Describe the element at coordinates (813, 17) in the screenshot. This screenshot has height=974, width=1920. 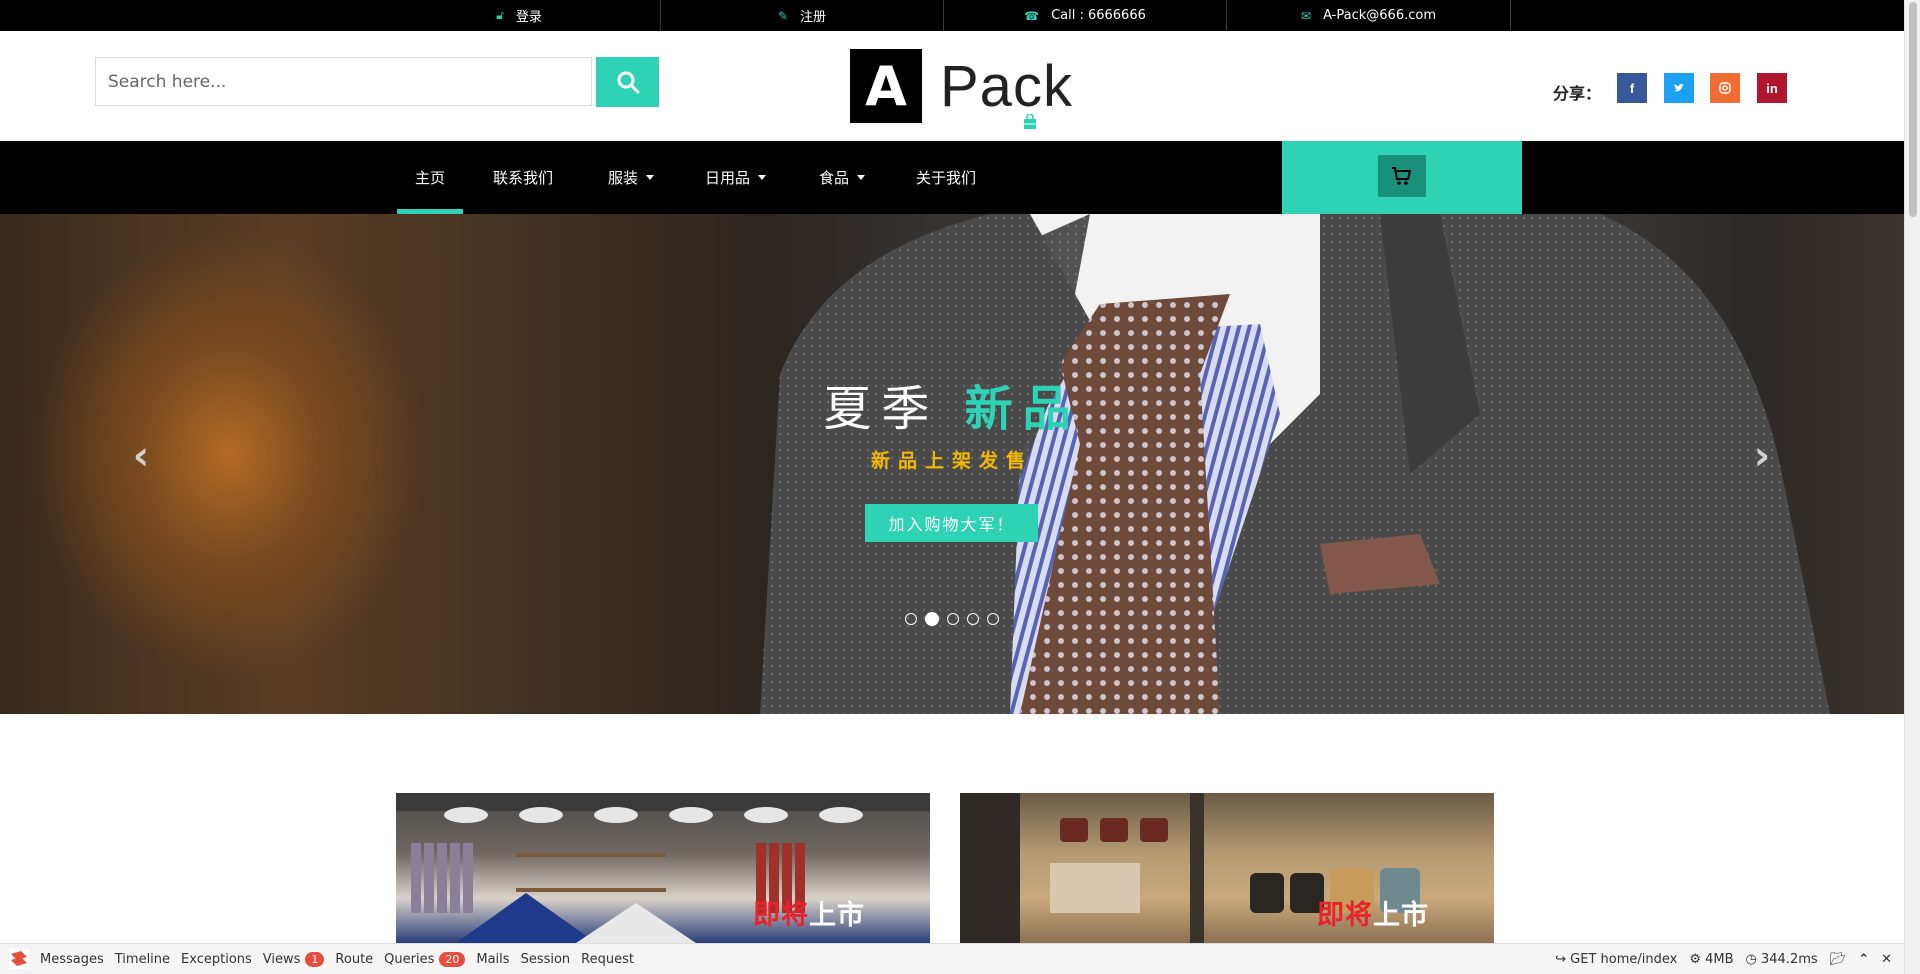
I see `register-label: 注册` at that location.